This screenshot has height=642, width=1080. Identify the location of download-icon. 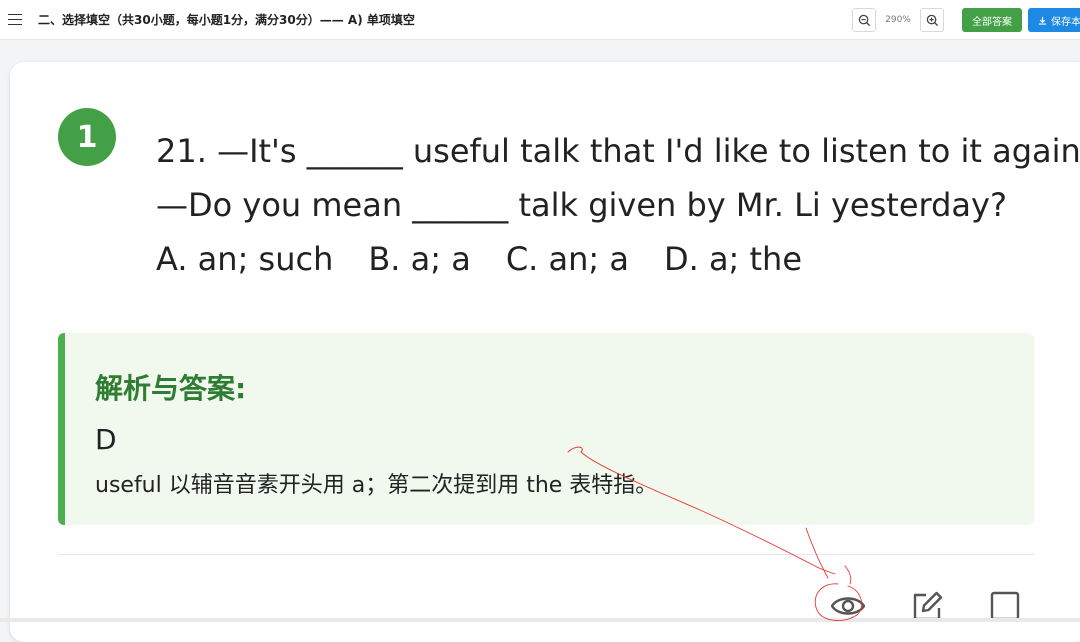
(1042, 20).